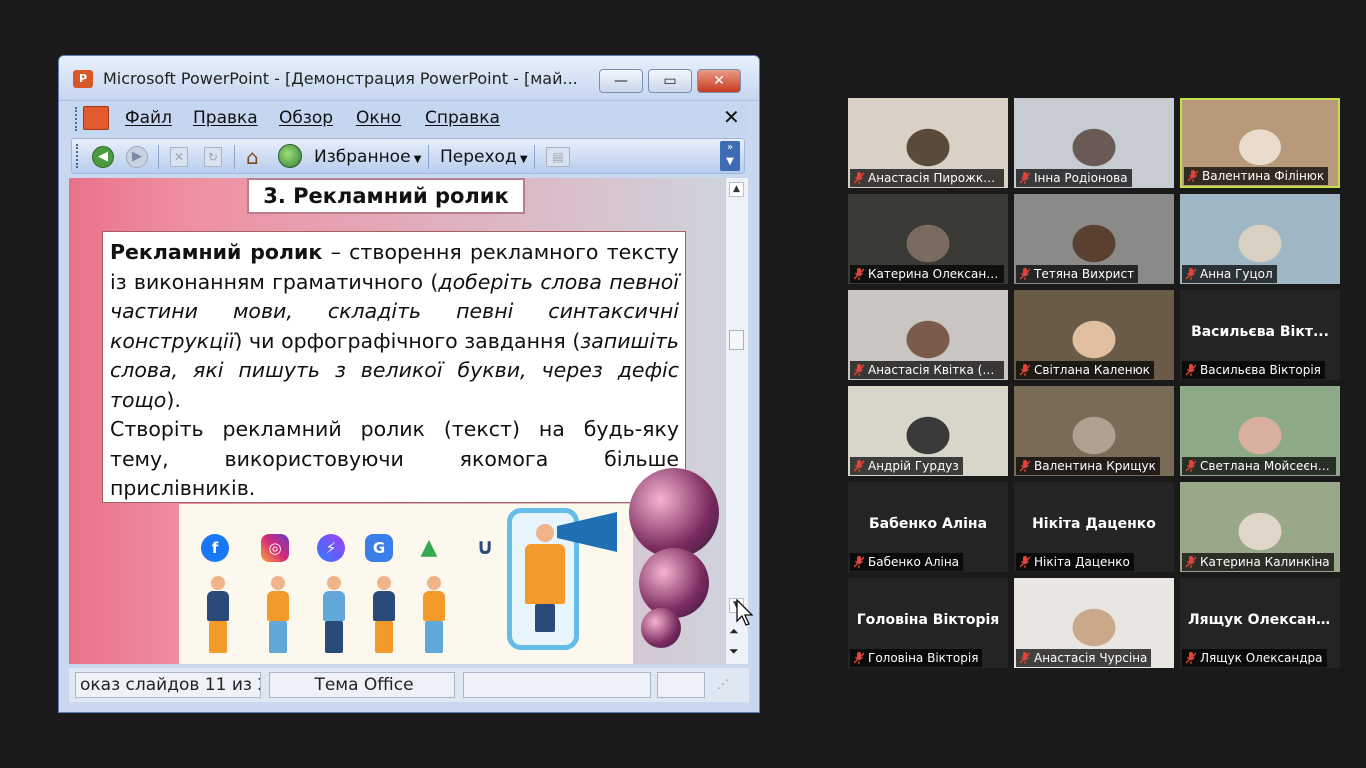 This screenshot has width=1366, height=768. What do you see at coordinates (1265, 562) in the screenshot?
I see `participant-name: Катерина Калинкіна` at bounding box center [1265, 562].